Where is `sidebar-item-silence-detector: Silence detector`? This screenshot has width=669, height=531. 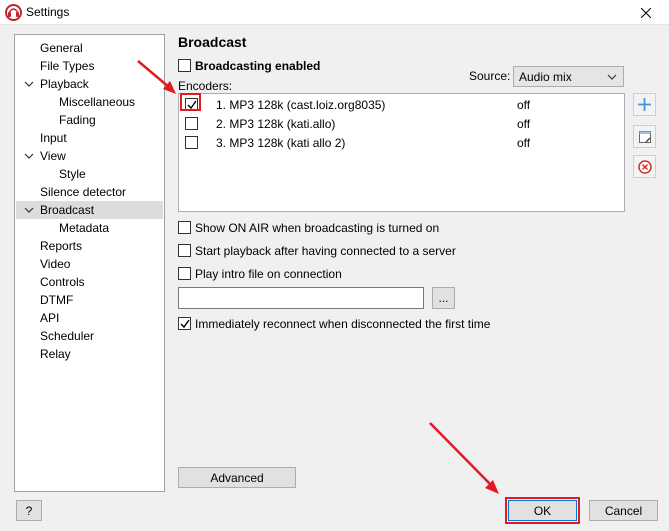
sidebar-item-silence-detector: Silence detector is located at coordinates (83, 192).